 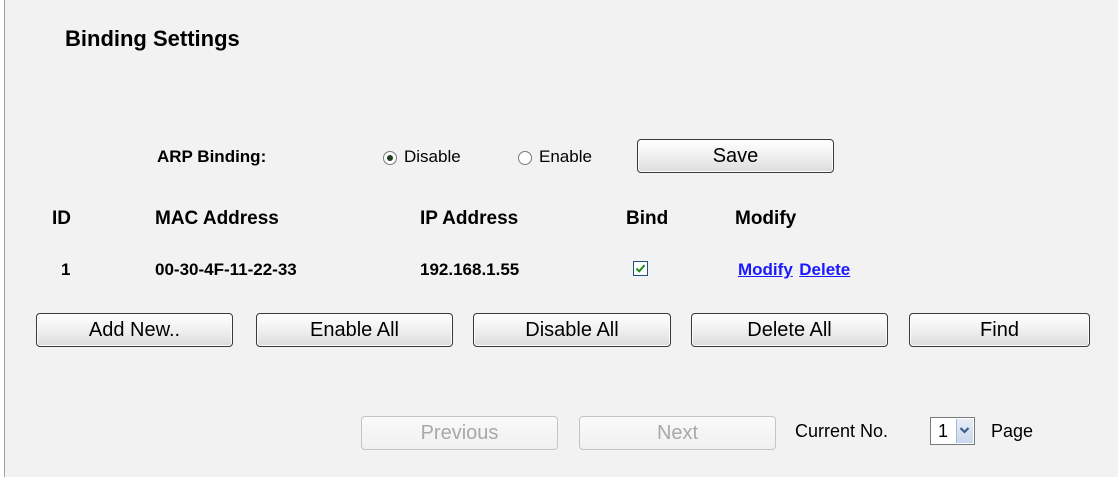 What do you see at coordinates (226, 269) in the screenshot?
I see `row-mac-address: 00-30-4F-11-22-33` at bounding box center [226, 269].